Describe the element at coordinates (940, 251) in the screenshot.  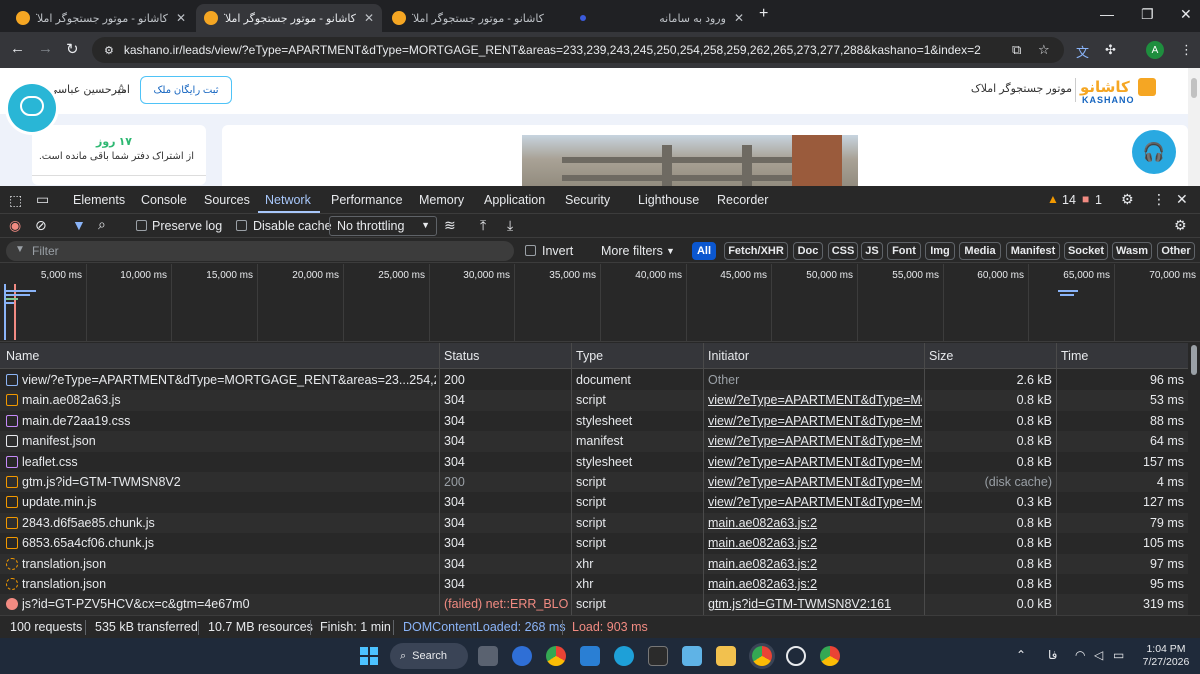
I see `type-filter-img: Img` at that location.